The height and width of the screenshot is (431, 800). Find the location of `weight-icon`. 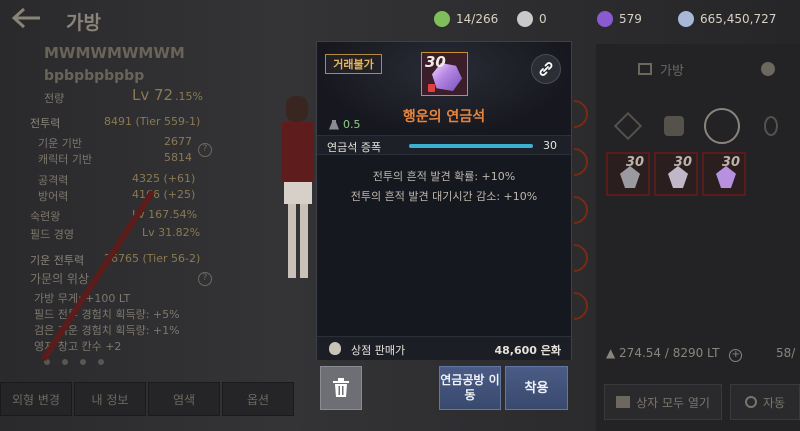

weight-icon is located at coordinates (334, 124).